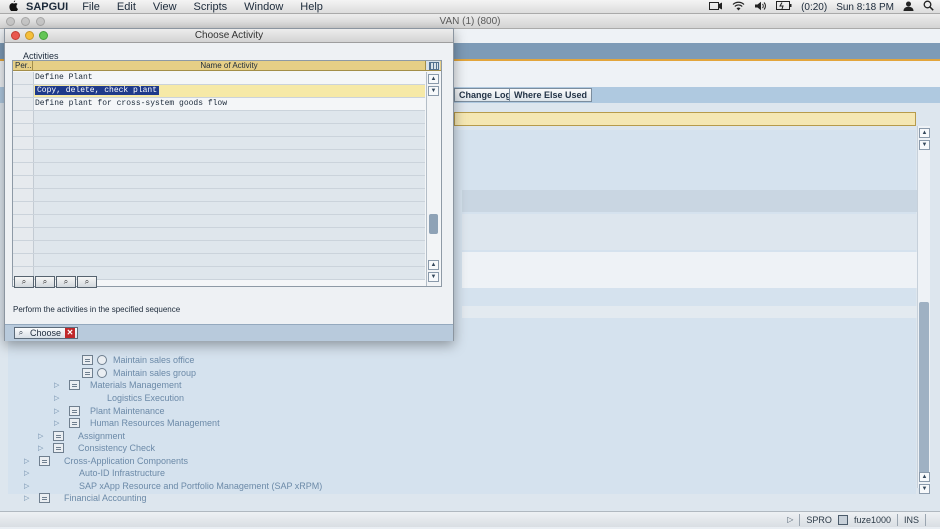 The height and width of the screenshot is (529, 940). What do you see at coordinates (47, 7) in the screenshot?
I see `app-name: SAPGUI` at bounding box center [47, 7].